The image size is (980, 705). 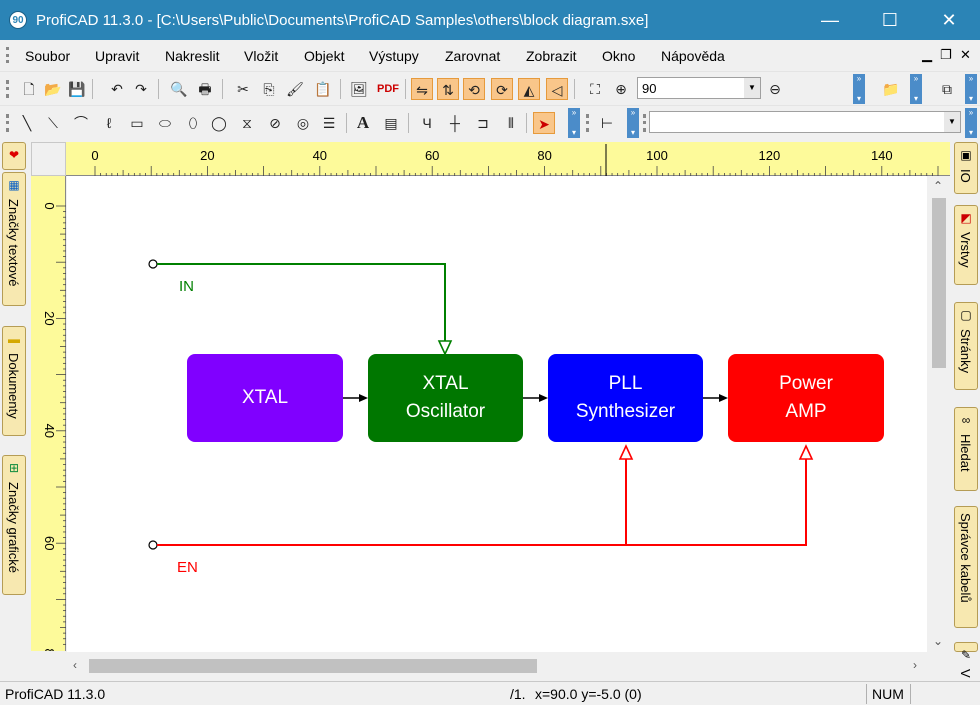 I want to click on scroll-left-icon: ‹, so click(x=75, y=665).